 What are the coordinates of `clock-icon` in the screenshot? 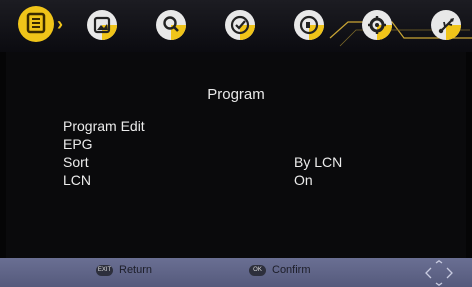 It's located at (240, 25).